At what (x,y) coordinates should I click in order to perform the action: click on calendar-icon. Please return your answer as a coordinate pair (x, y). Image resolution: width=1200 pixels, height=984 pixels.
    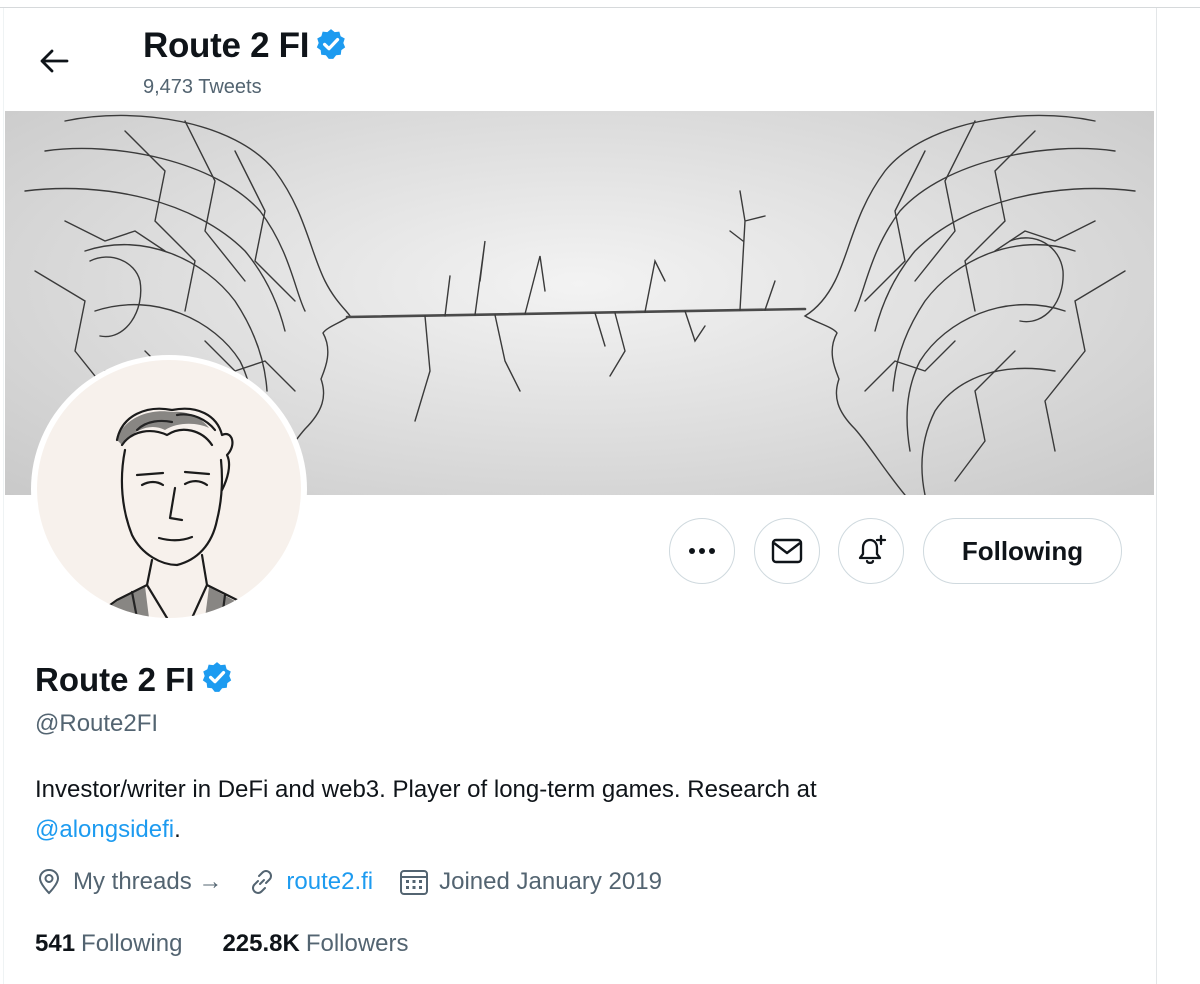
    Looking at the image, I should click on (414, 882).